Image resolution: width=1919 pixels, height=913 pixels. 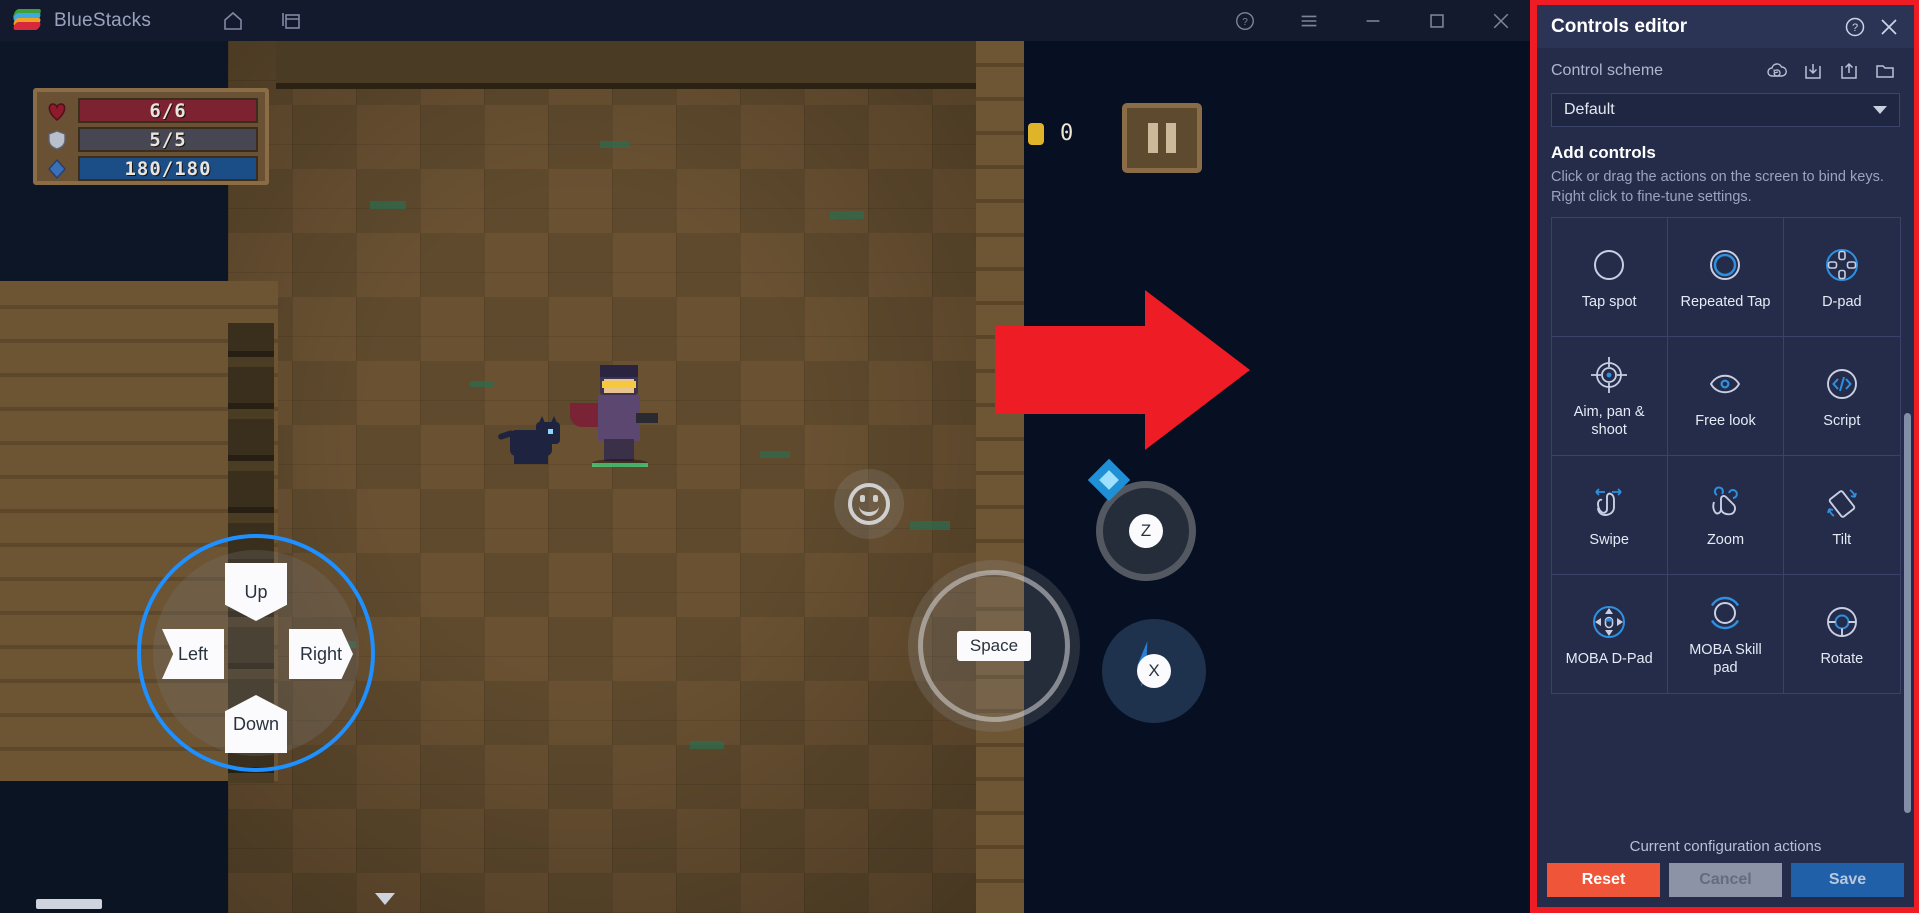 What do you see at coordinates (151, 139) in the screenshot?
I see `hud-shield-row: 5/5` at bounding box center [151, 139].